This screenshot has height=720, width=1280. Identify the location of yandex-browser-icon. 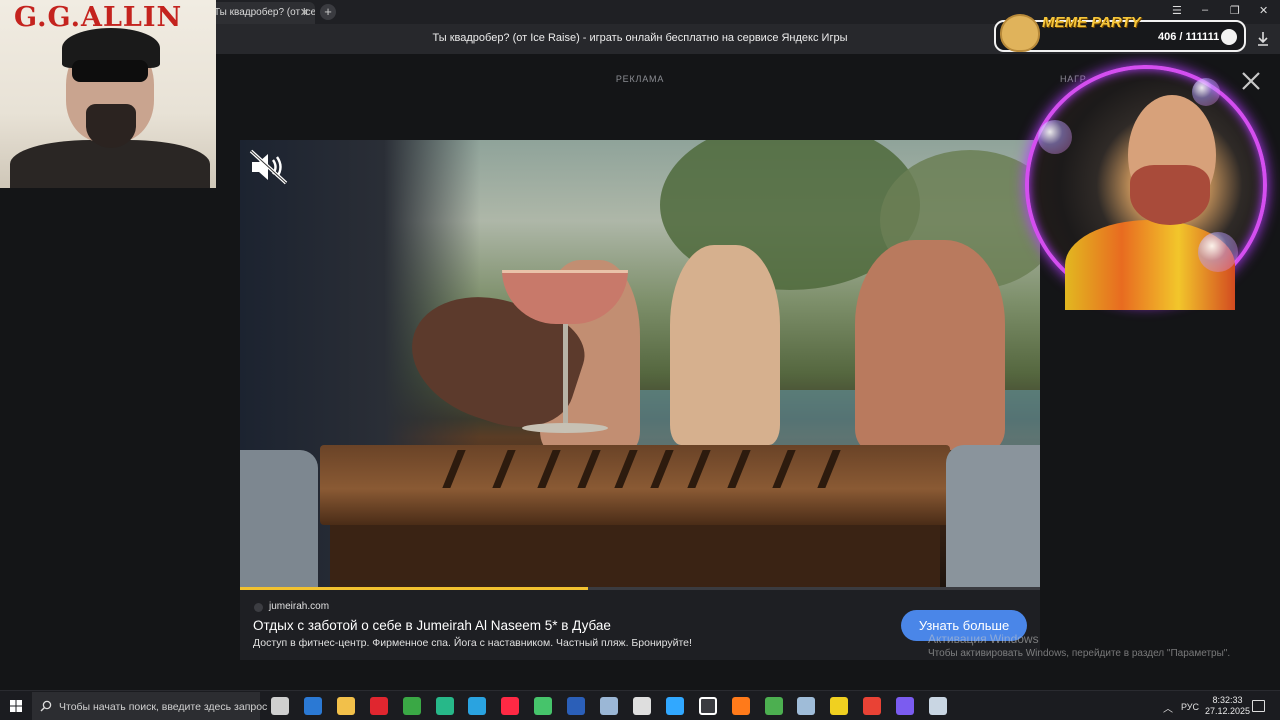
(708, 706).